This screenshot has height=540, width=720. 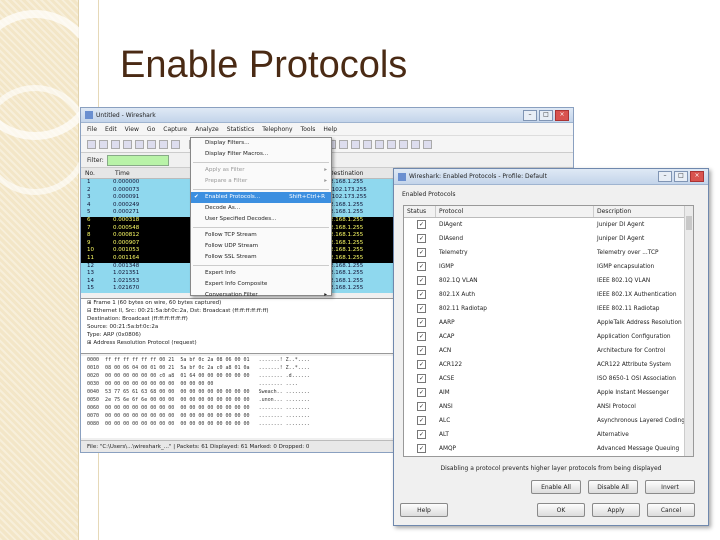 I want to click on menu-go: Go, so click(x=151, y=129).